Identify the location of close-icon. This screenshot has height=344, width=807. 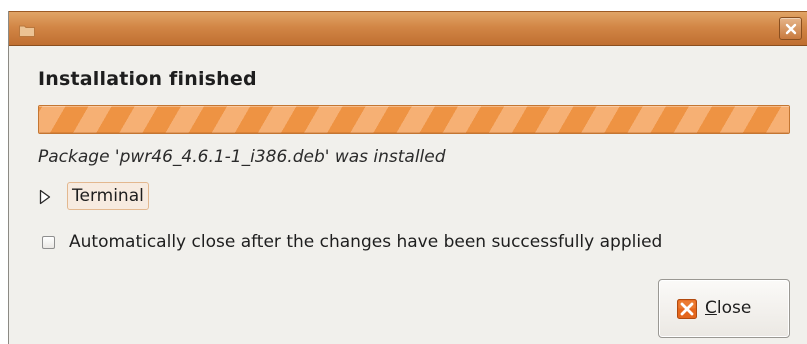
(791, 29).